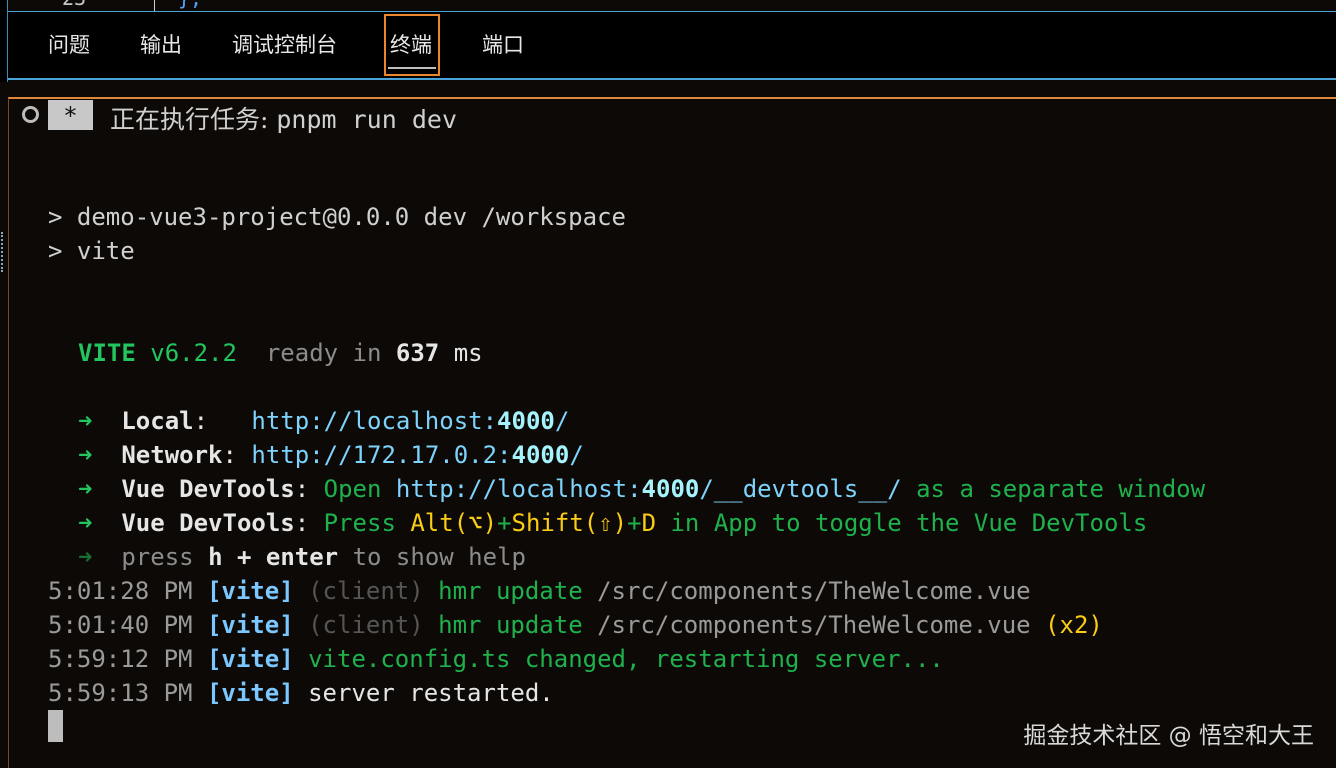  Describe the element at coordinates (161, 45) in the screenshot. I see `tab-output: 输出` at that location.